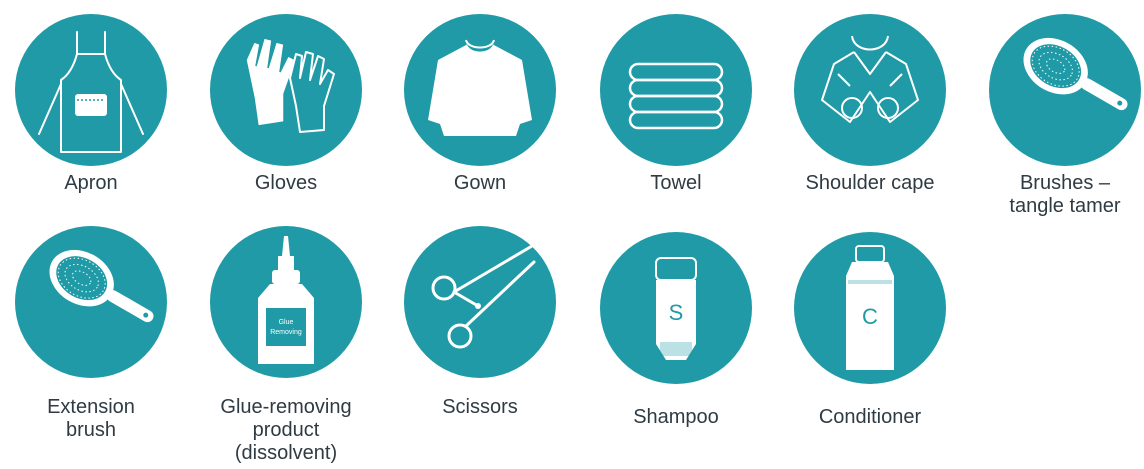  Describe the element at coordinates (870, 183) in the screenshot. I see `item-label: Shoulder cape` at that location.